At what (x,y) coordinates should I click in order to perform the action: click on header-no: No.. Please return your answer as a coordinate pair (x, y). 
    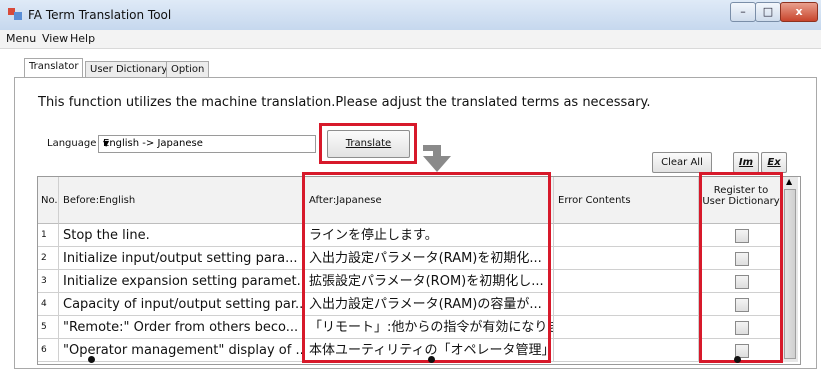
    Looking at the image, I should click on (48, 200).